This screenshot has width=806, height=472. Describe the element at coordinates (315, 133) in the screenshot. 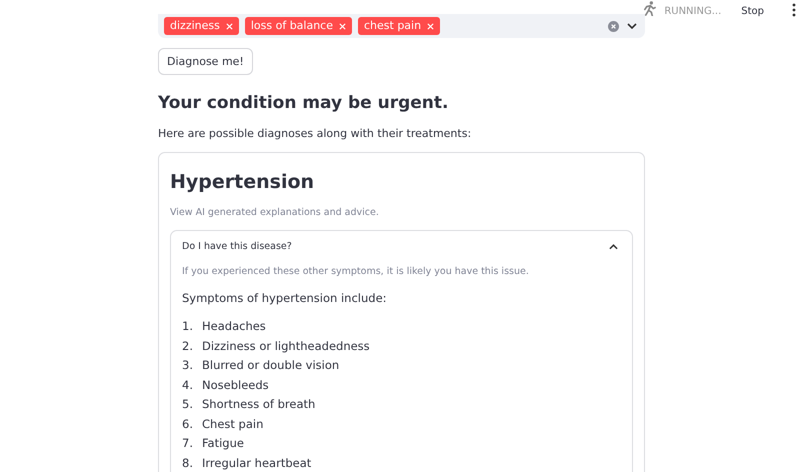

I see `intro-text: Here are possible diagnoses along with their treatments:` at that location.